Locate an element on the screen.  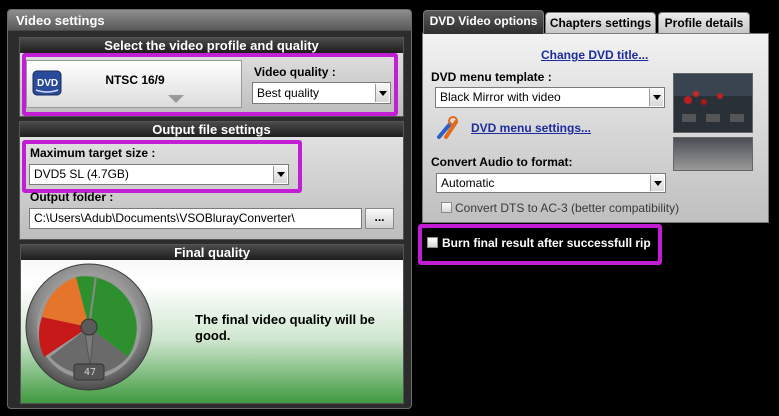
tab-label: DVD Video options is located at coordinates (483, 21).